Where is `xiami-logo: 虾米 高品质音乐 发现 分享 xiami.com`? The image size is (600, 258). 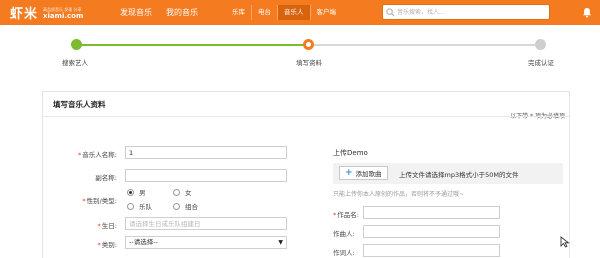
xiami-logo: 虾米 高品质音乐 发现 分享 xiami.com is located at coordinates (47, 13).